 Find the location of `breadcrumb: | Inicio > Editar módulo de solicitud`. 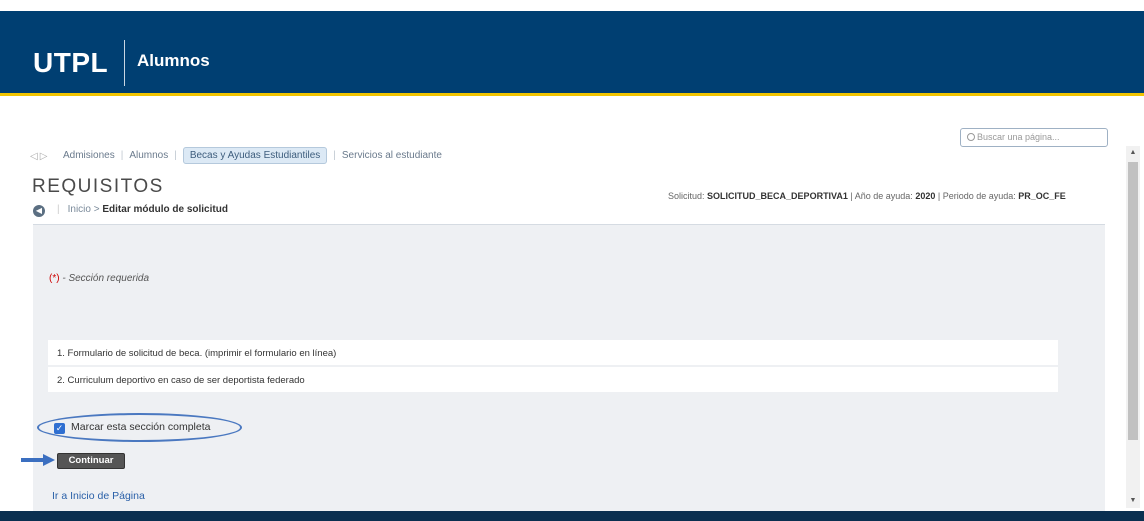

breadcrumb: | Inicio > Editar módulo de solicitud is located at coordinates (142, 209).